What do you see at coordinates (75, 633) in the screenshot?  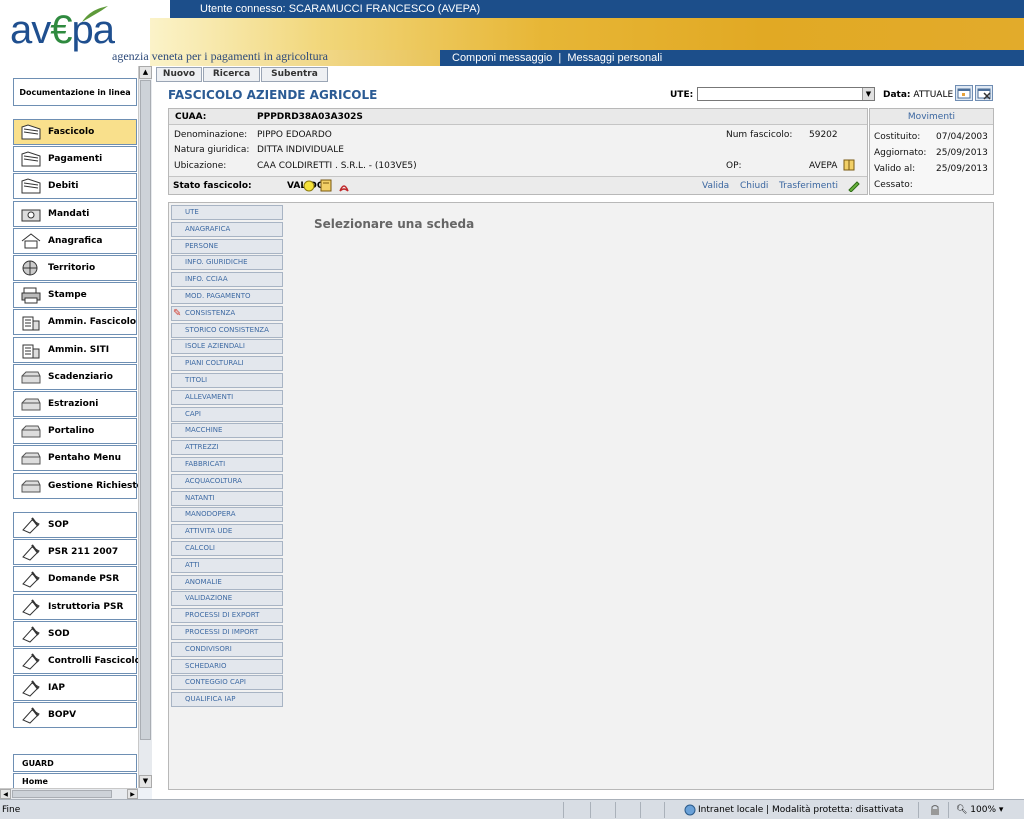 I see `nav-item-sod: SOD` at bounding box center [75, 633].